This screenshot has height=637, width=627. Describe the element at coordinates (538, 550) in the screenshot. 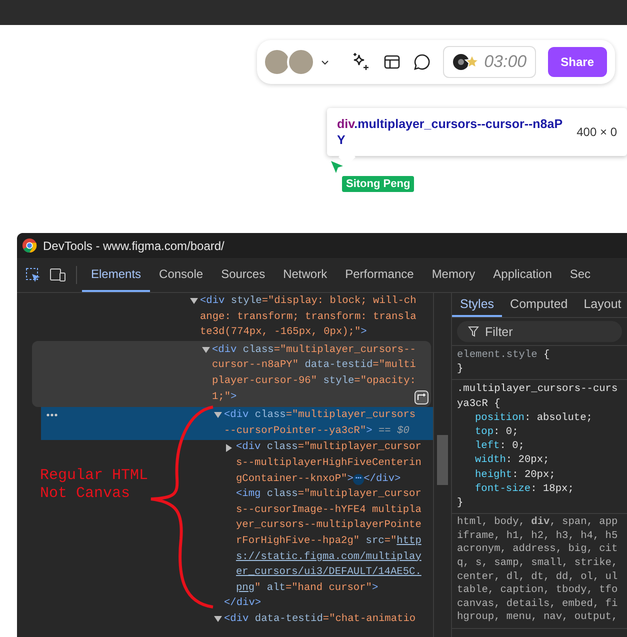

I see `css-selector: acronym, address, big, cit` at that location.